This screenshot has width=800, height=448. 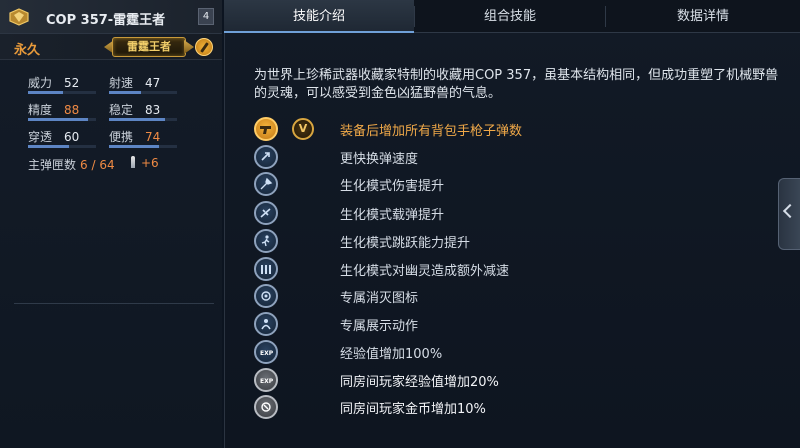 What do you see at coordinates (53, 109) in the screenshot?
I see `stat-accuracy: 精度 88` at bounding box center [53, 109].